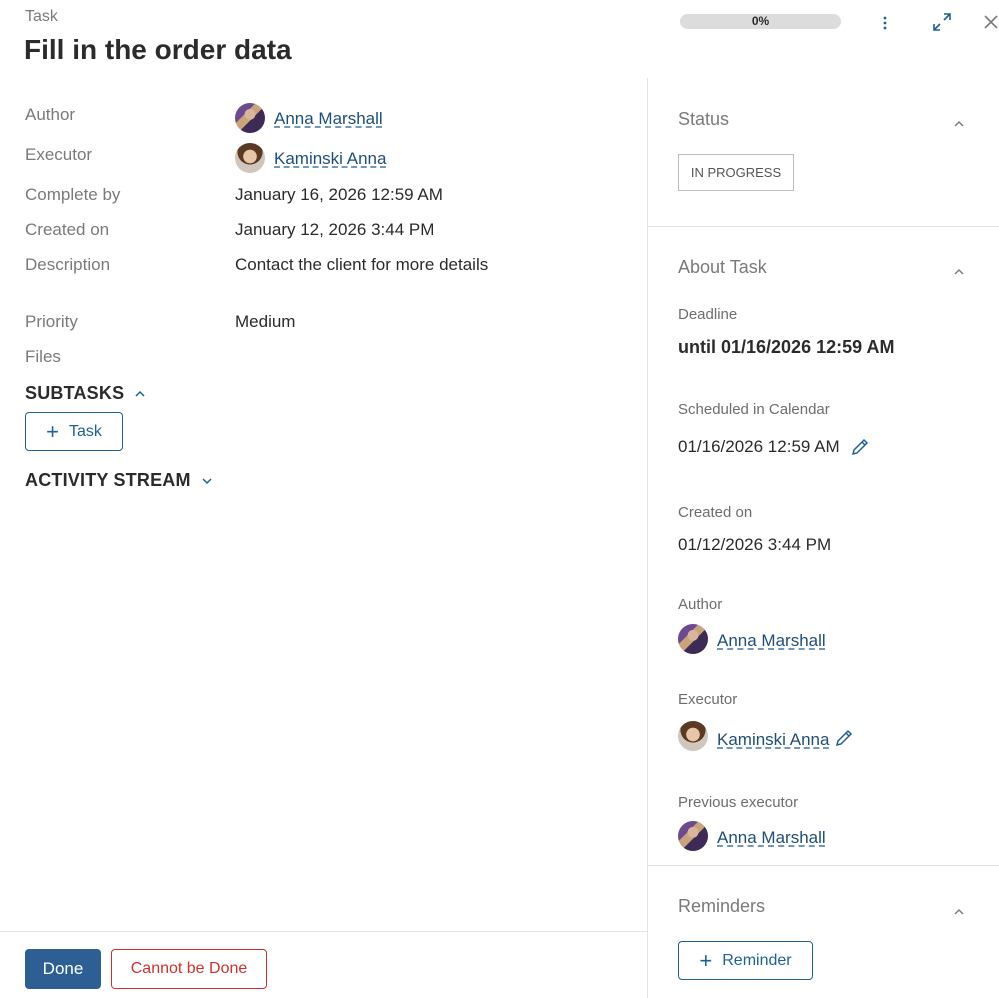 The width and height of the screenshot is (999, 998). What do you see at coordinates (68, 264) in the screenshot?
I see `description-label: Description` at bounding box center [68, 264].